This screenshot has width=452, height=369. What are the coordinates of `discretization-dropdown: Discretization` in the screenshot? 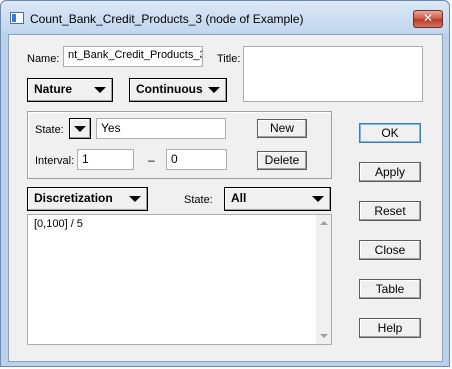 It's located at (87, 199).